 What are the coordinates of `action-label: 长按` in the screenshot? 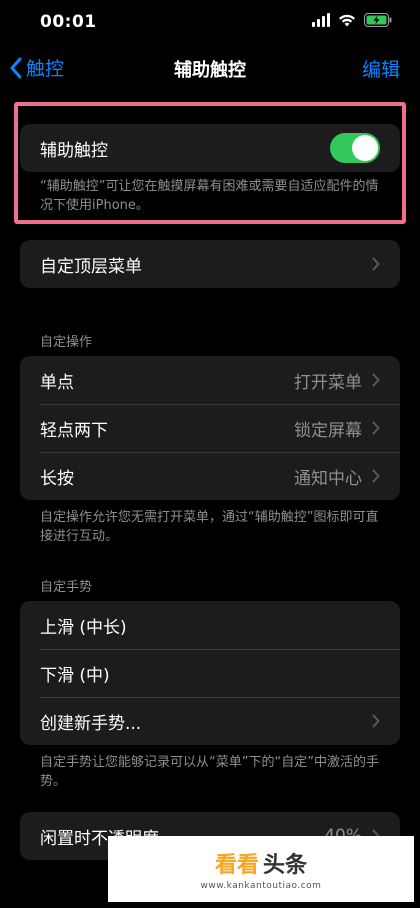 It's located at (57, 478).